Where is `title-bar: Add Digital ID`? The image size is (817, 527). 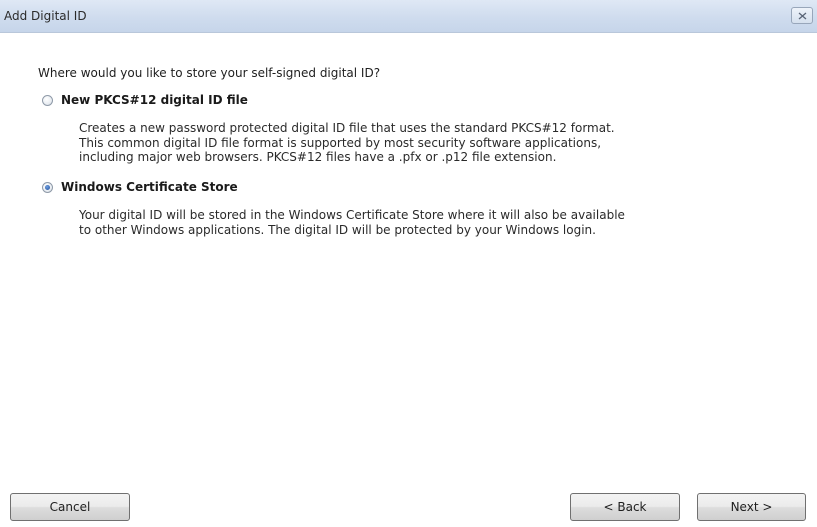 title-bar: Add Digital ID is located at coordinates (408, 16).